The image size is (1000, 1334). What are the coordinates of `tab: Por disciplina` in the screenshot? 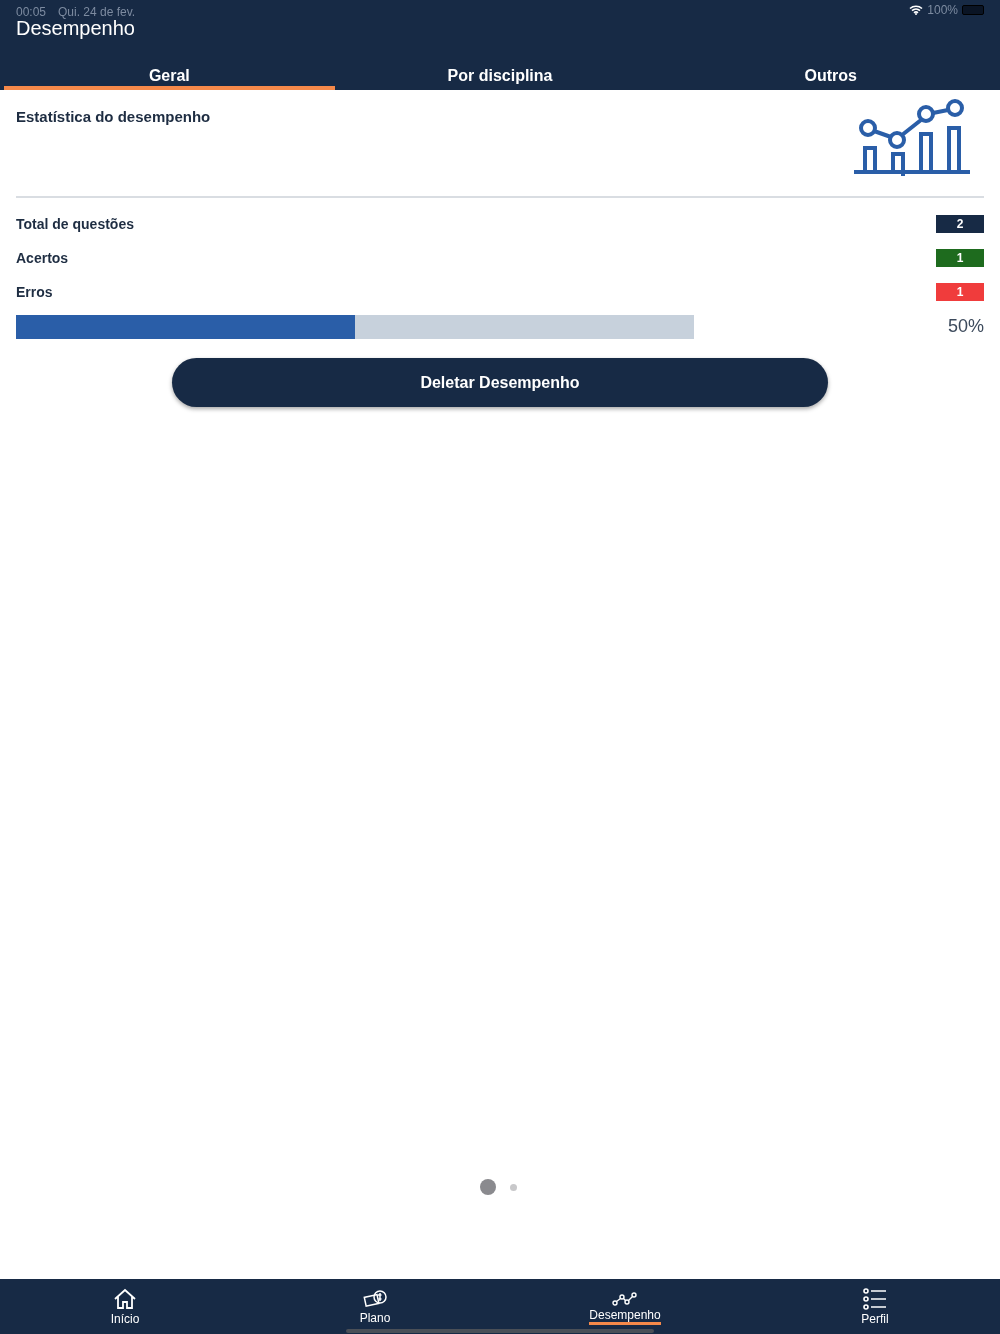 It's located at (500, 77).